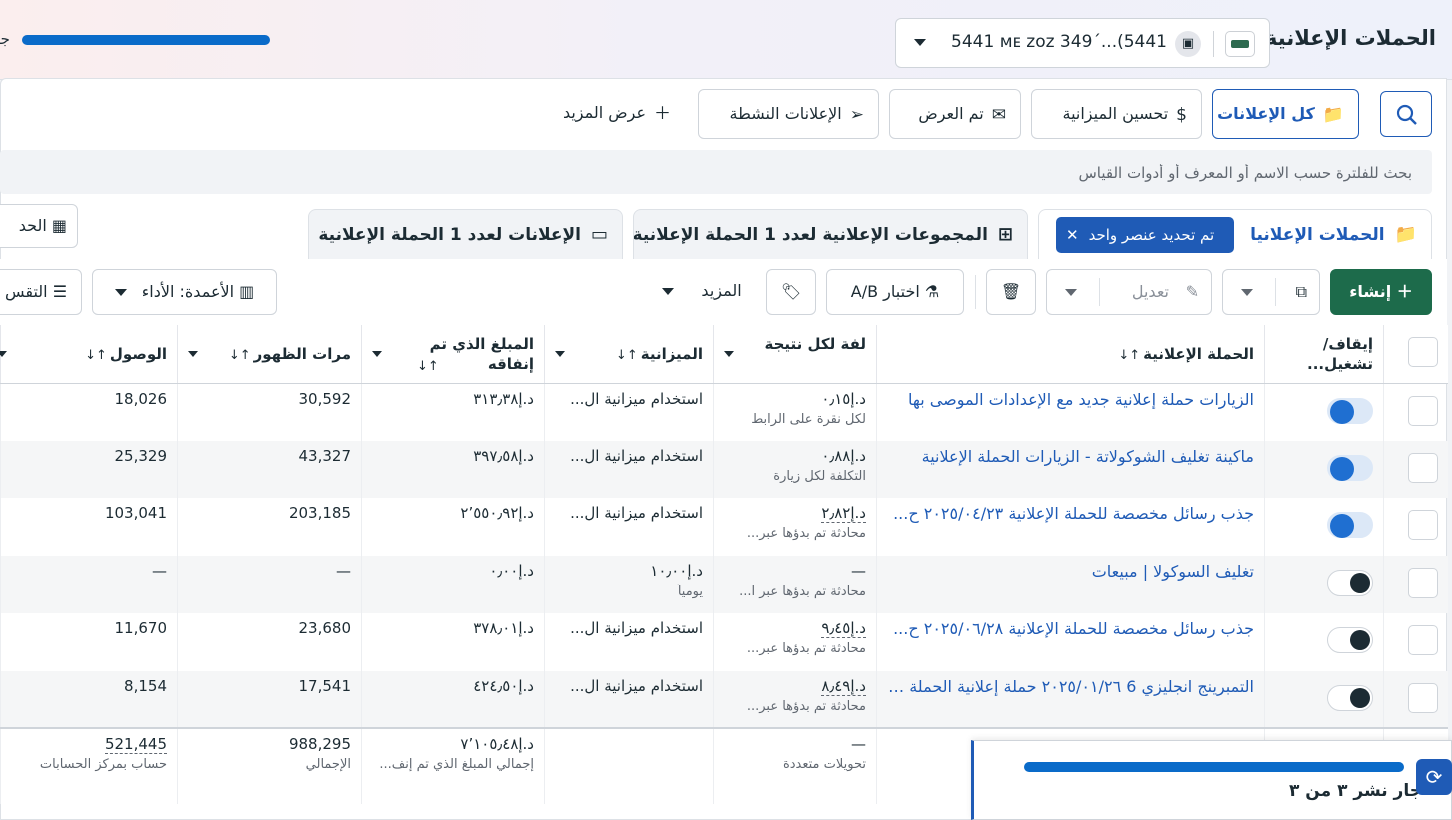 The height and width of the screenshot is (820, 1452). What do you see at coordinates (269, 354) in the screenshot?
I see `column-header-impressions: مرات الظهور↑↓` at bounding box center [269, 354].